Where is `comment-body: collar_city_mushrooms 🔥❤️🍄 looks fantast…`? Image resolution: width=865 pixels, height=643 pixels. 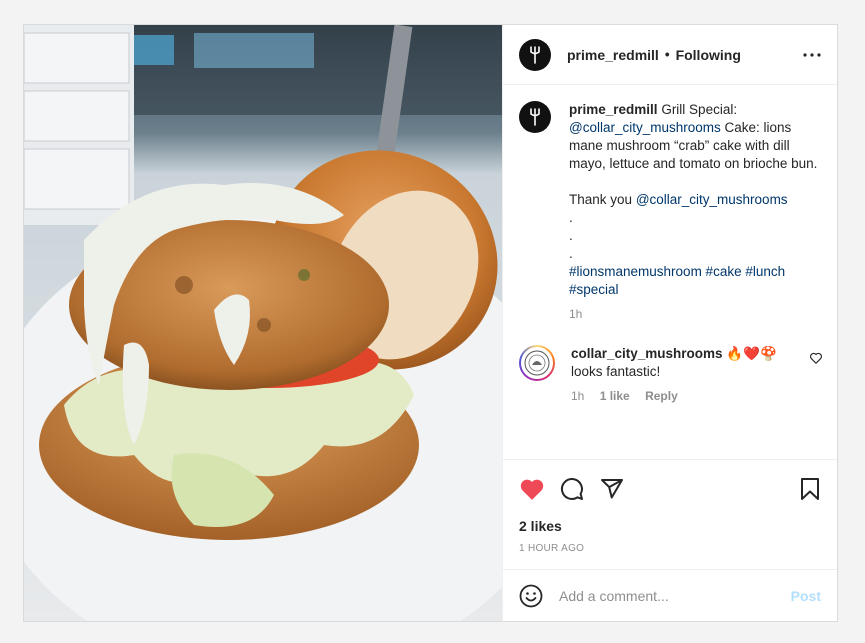
comment-body: collar_city_mushrooms 🔥❤️🍄 looks fantast… is located at coordinates (674, 375).